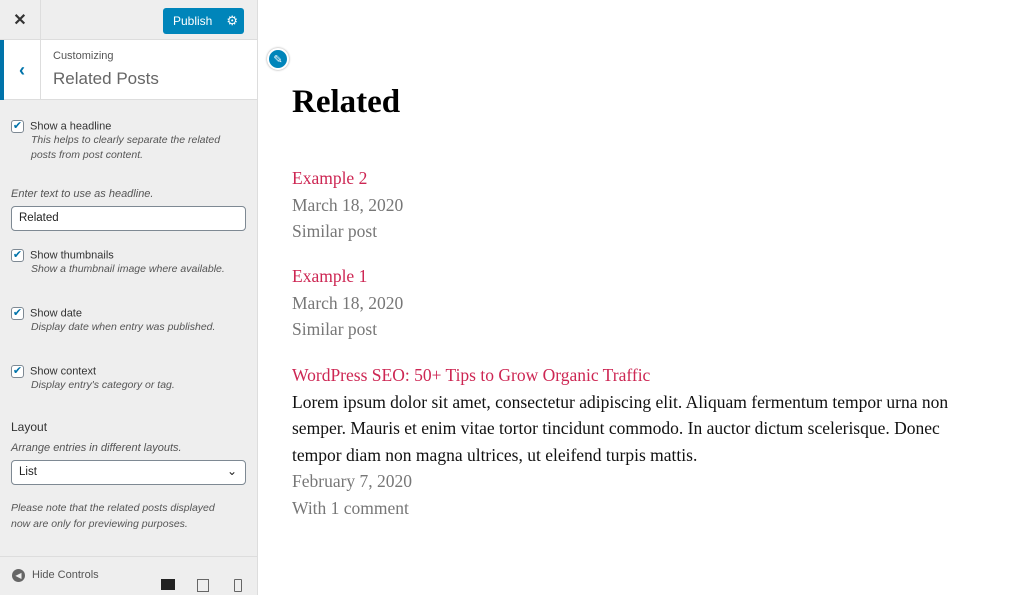 This screenshot has height=595, width=1024. Describe the element at coordinates (128, 218) in the screenshot. I see `headline-input: Related` at that location.